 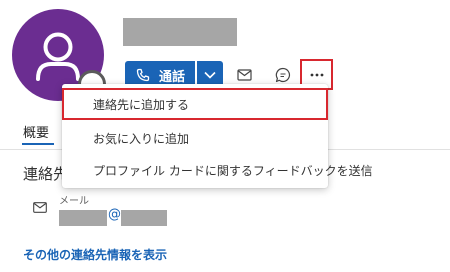 What do you see at coordinates (195, 138) in the screenshot?
I see `menu-item-add-favorite: お気に入りに追加` at bounding box center [195, 138].